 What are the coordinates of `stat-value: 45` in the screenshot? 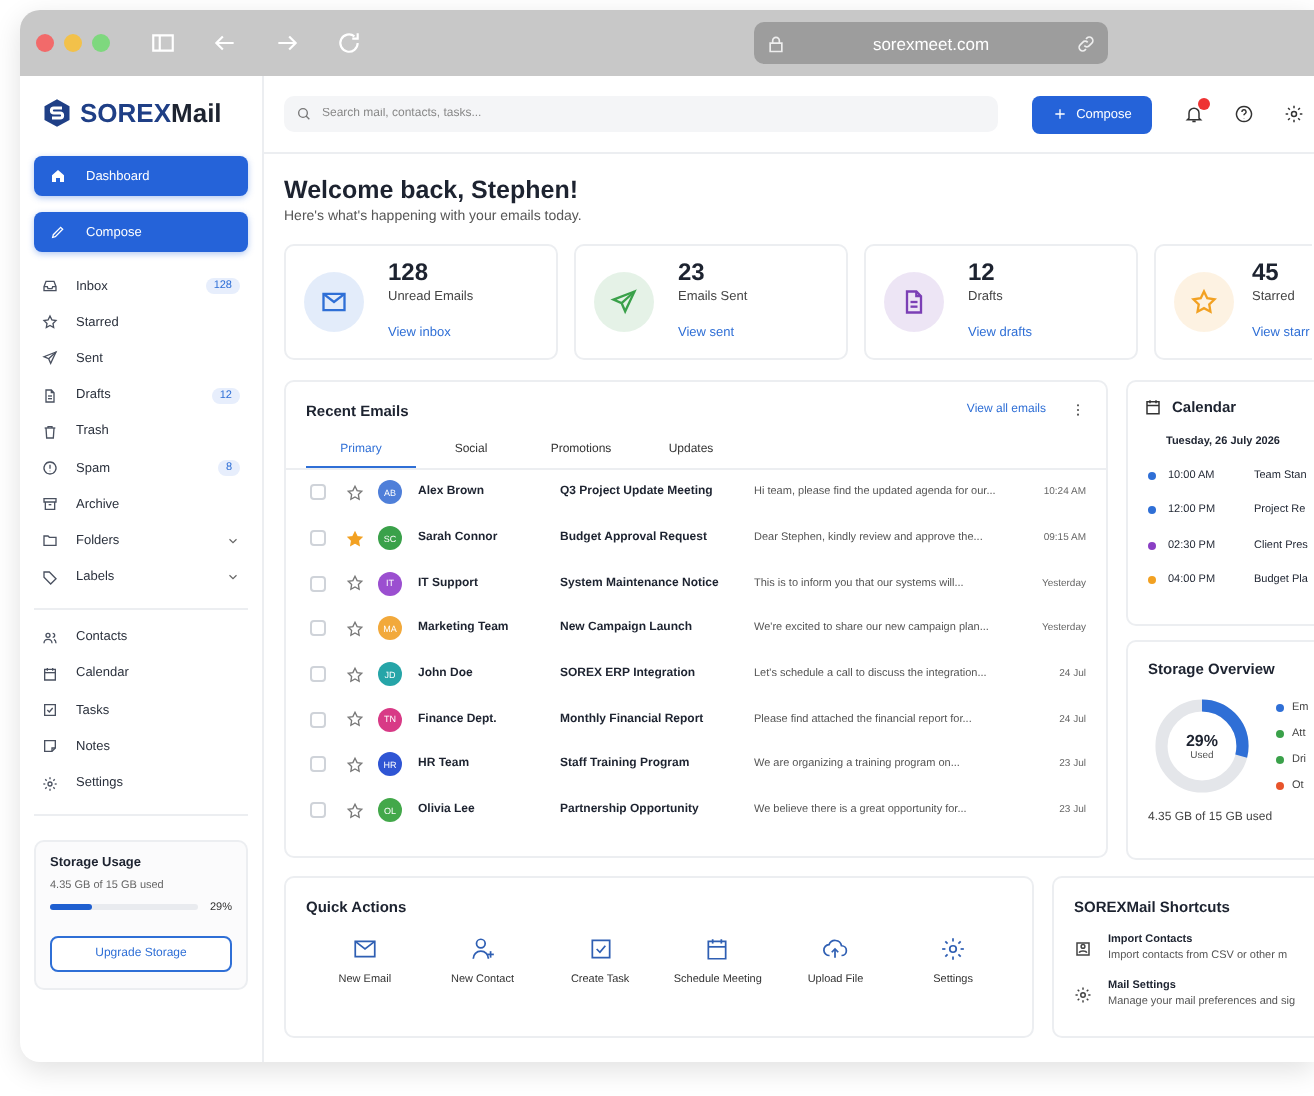 It's located at (1266, 272).